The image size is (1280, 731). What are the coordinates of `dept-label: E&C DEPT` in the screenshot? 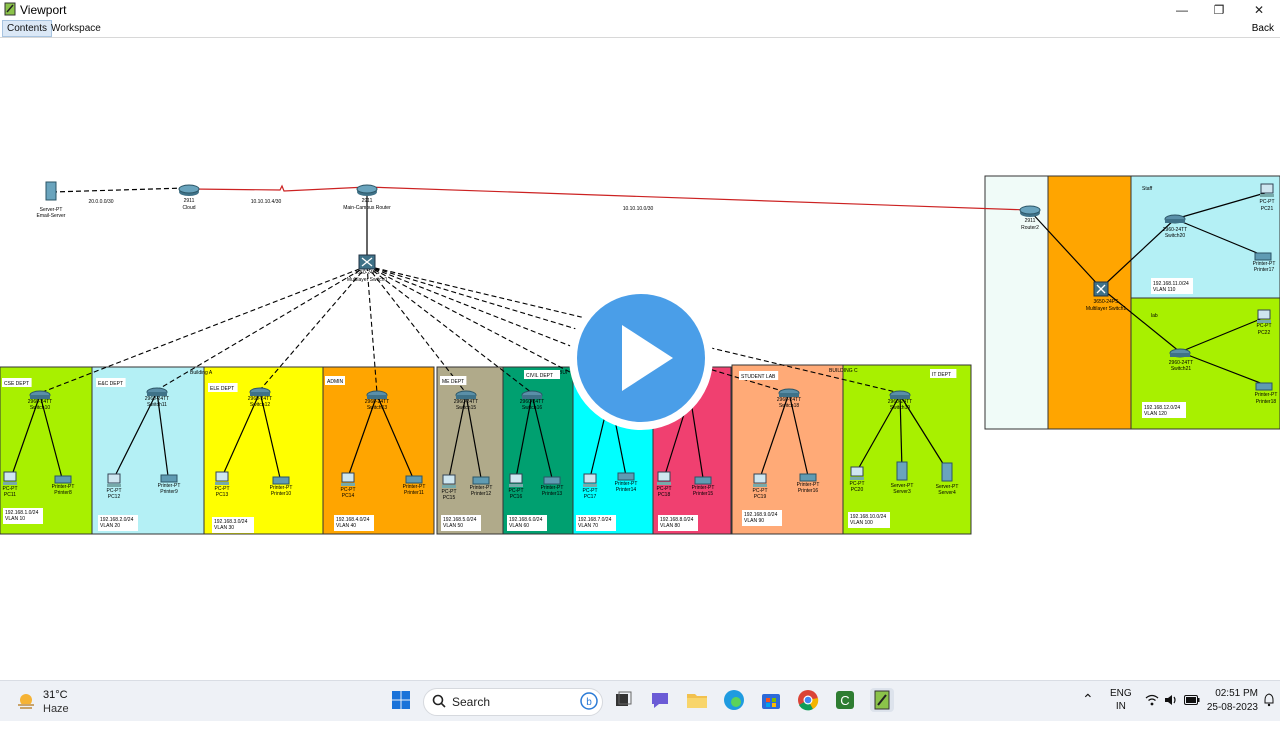 It's located at (110, 384).